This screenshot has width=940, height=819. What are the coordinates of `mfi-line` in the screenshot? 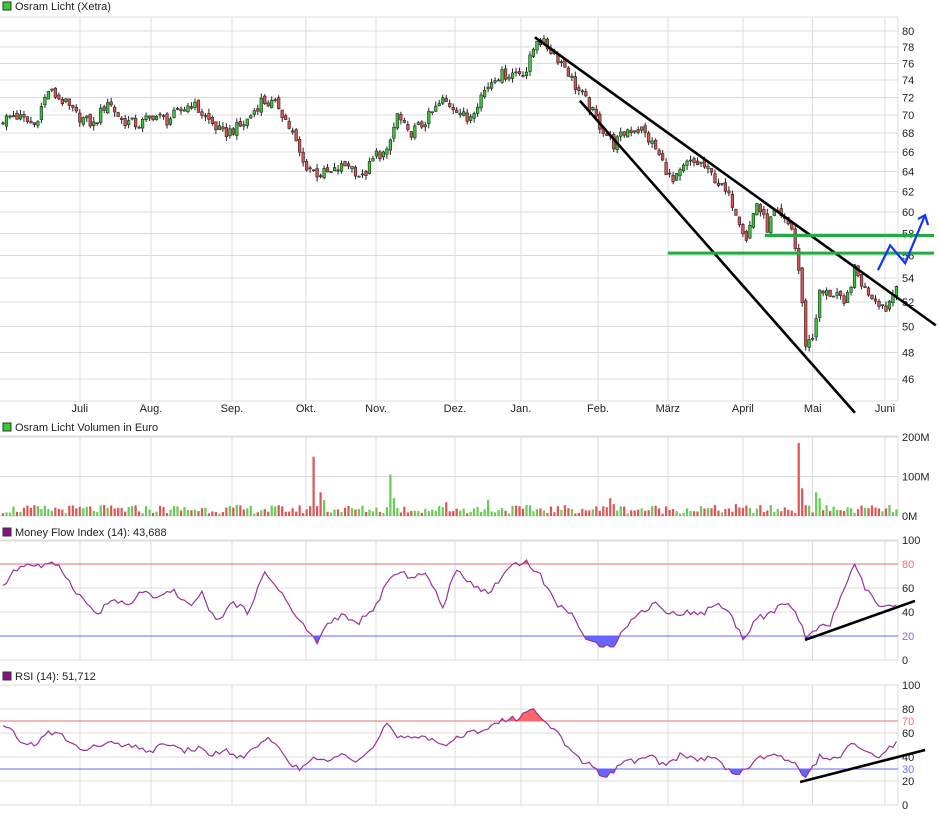 It's located at (449, 603).